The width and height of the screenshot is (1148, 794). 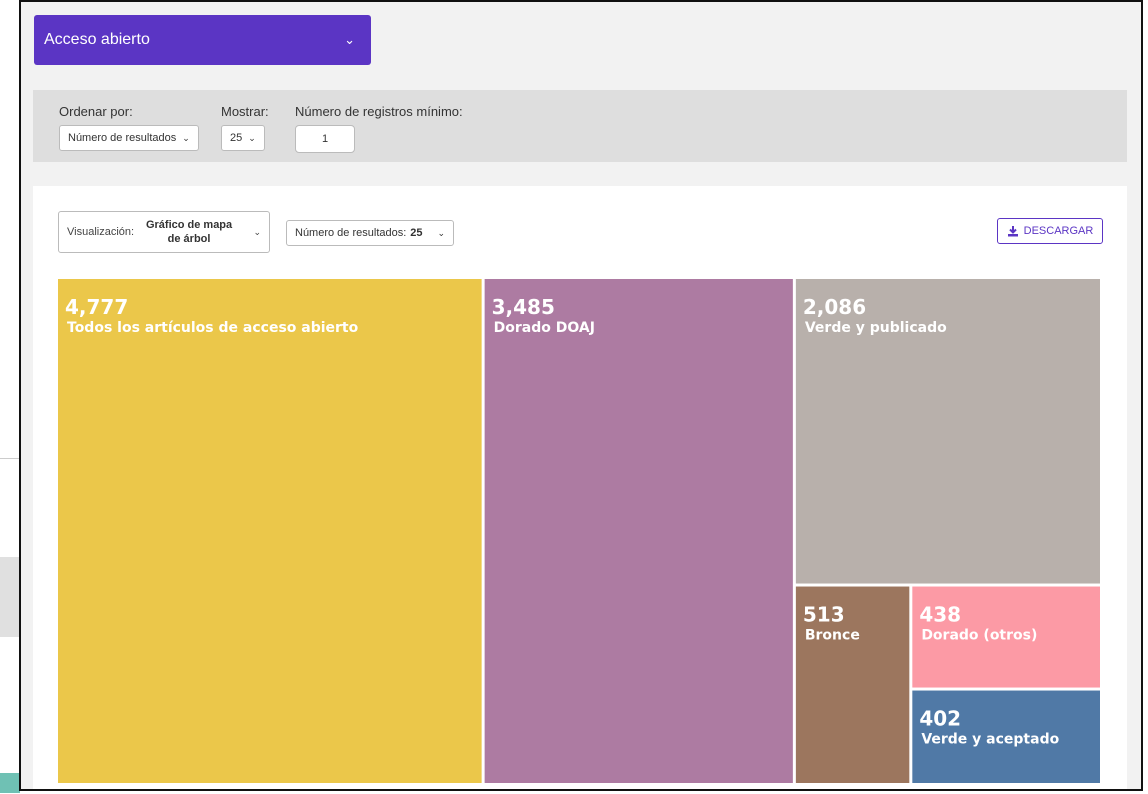 What do you see at coordinates (544, 328) in the screenshot?
I see `treemap-tile-label: Dorado DOAJ` at bounding box center [544, 328].